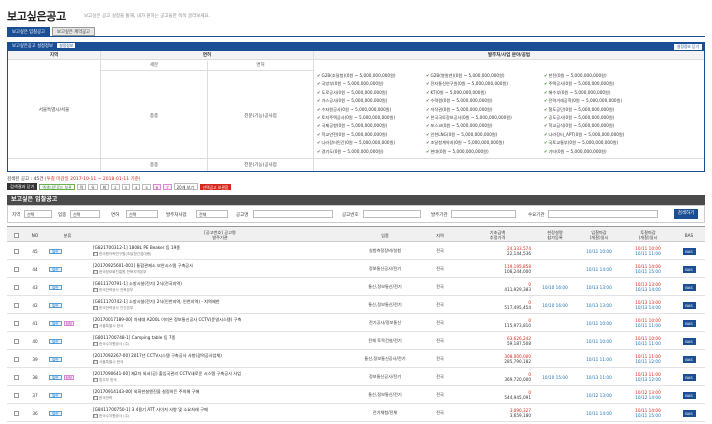  Describe the element at coordinates (55, 251) in the screenshot. I see `category-tag: 일반` at that location.